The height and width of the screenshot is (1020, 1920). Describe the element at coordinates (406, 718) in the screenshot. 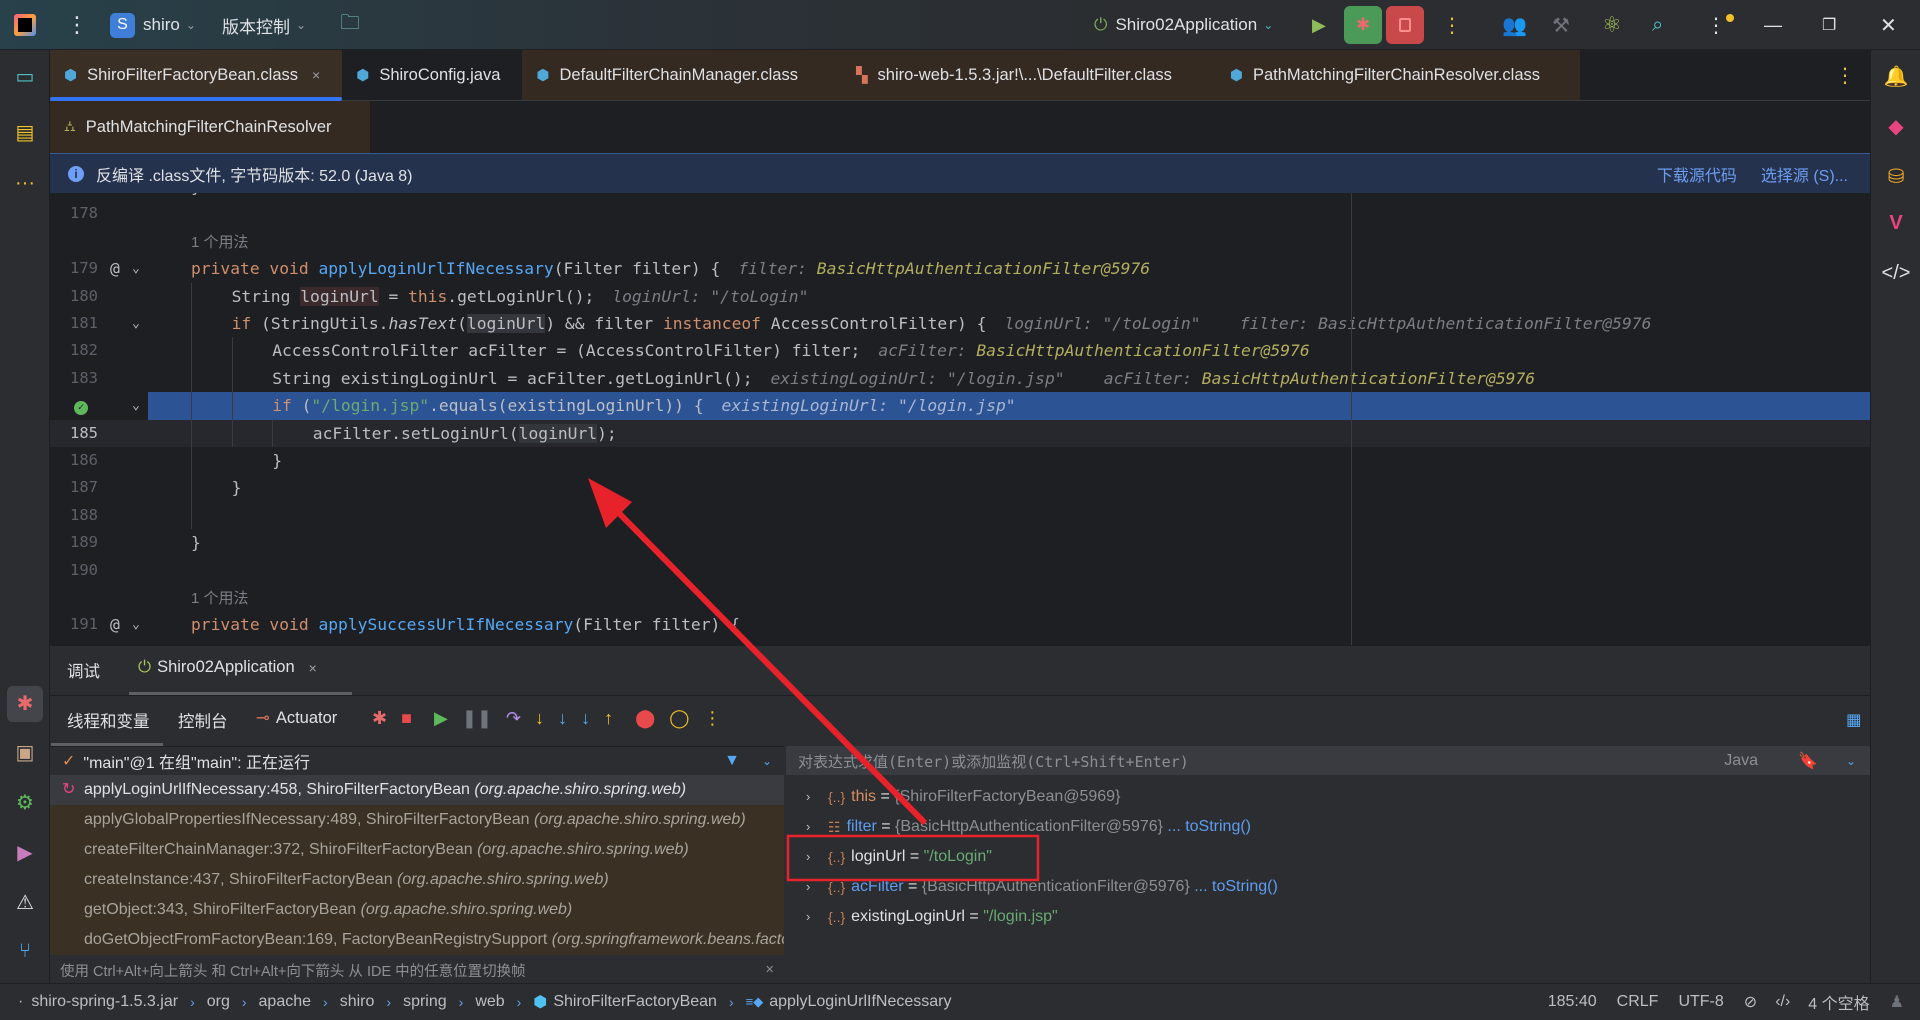

I see `stop-icon: ■` at that location.